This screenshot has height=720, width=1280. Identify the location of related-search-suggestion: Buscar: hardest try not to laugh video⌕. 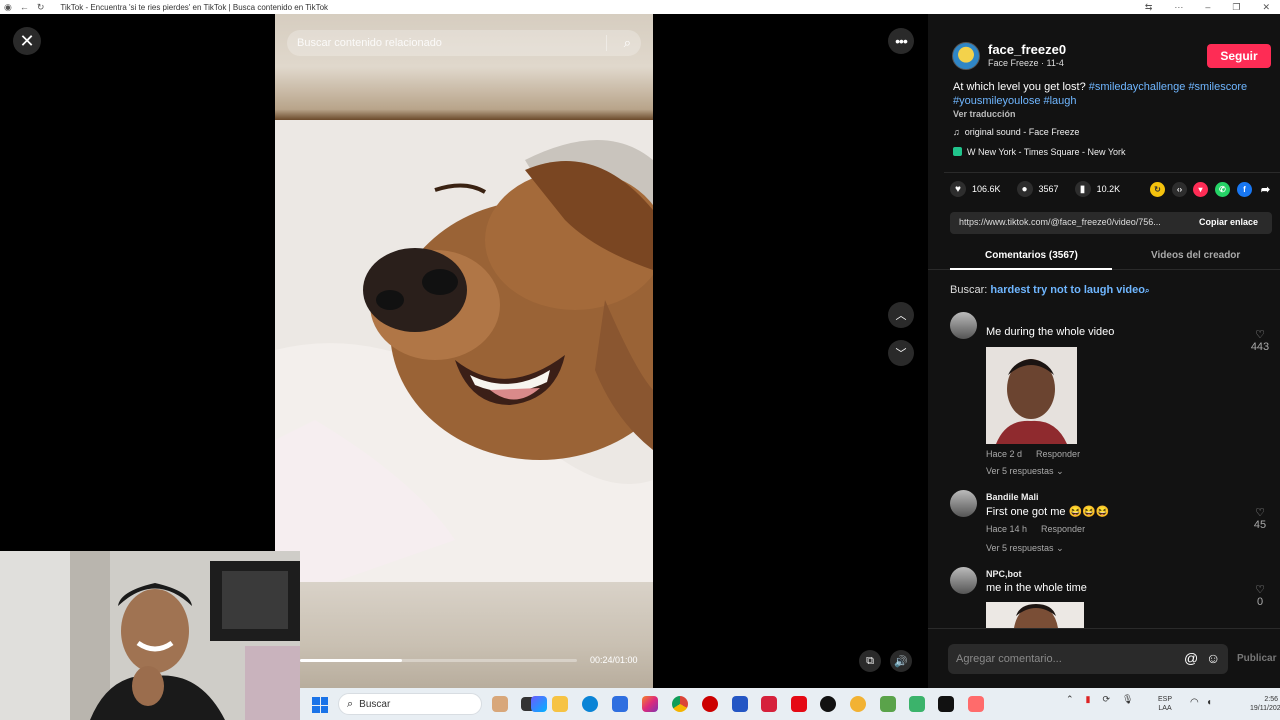
(1049, 290).